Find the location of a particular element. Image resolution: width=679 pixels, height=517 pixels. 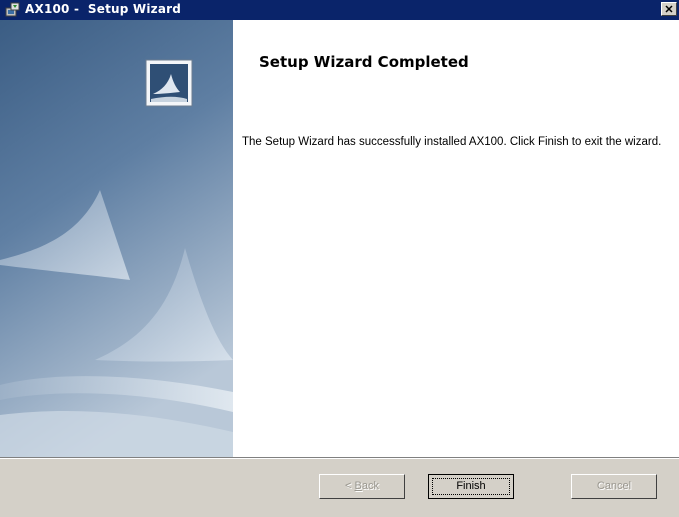

back-button-prefix: < is located at coordinates (350, 486).